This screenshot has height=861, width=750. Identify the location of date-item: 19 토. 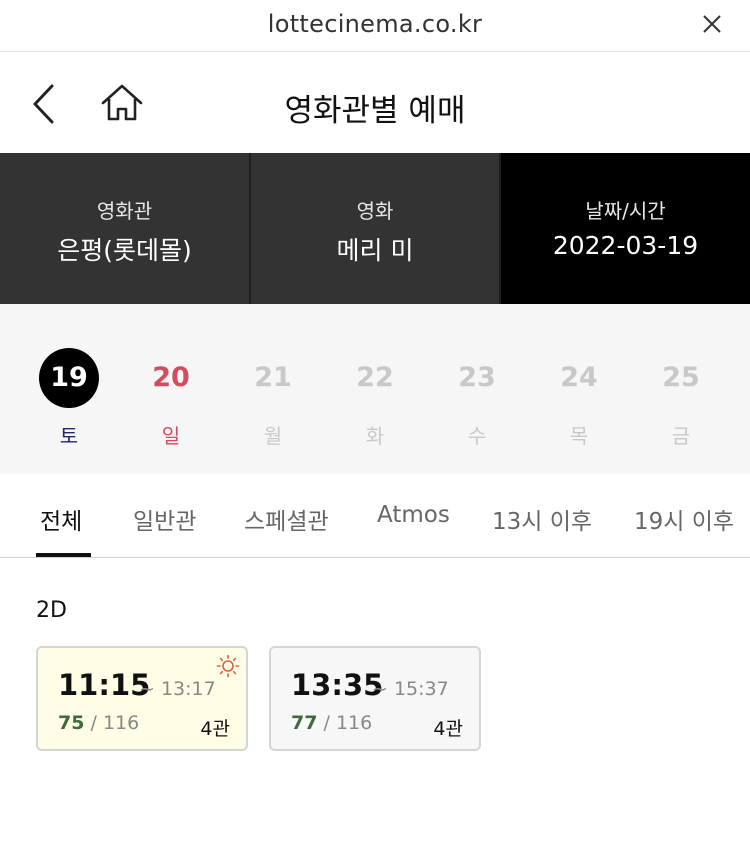
(69, 398).